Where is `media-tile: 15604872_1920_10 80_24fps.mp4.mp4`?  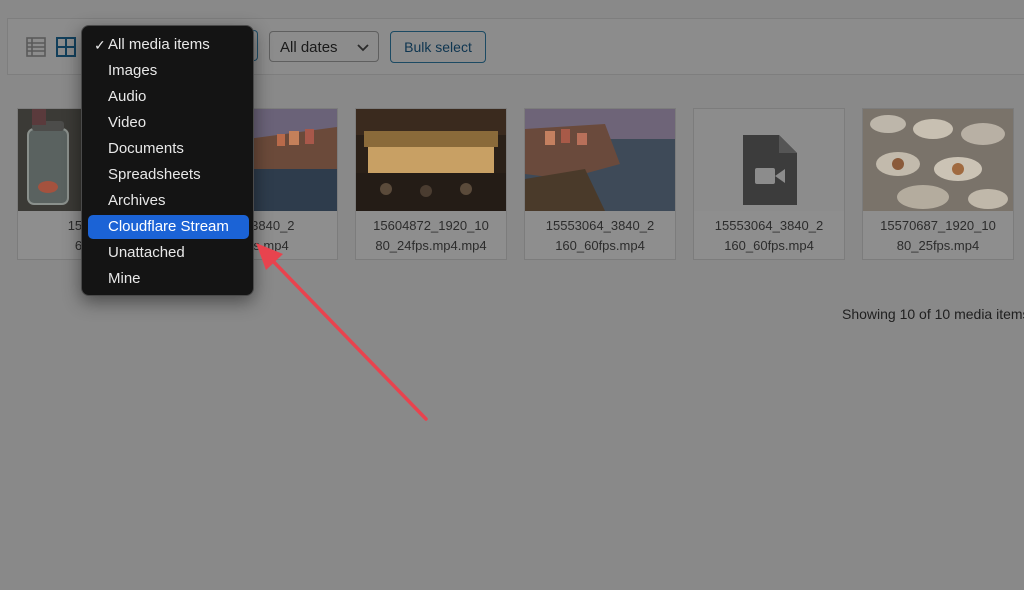
media-tile: 15604872_1920_10 80_24fps.mp4.mp4 is located at coordinates (431, 184).